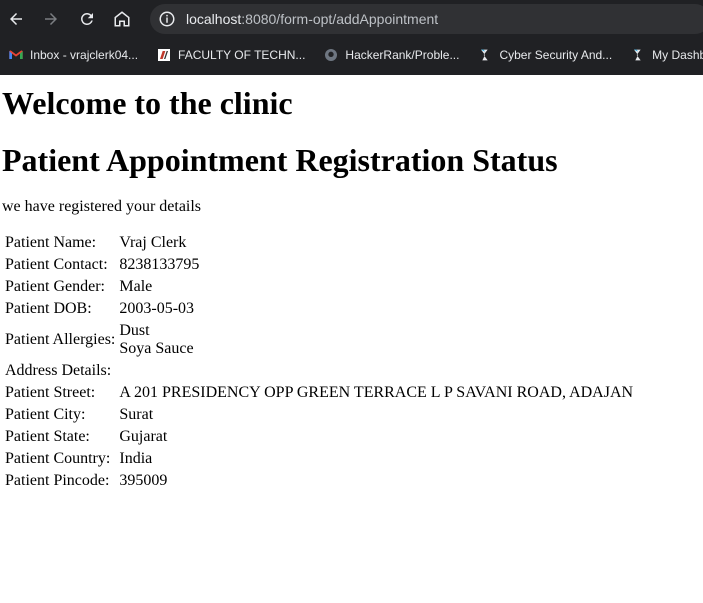 This screenshot has height=603, width=703. What do you see at coordinates (102, 206) in the screenshot?
I see `confirmation-message: we have registered your details` at bounding box center [102, 206].